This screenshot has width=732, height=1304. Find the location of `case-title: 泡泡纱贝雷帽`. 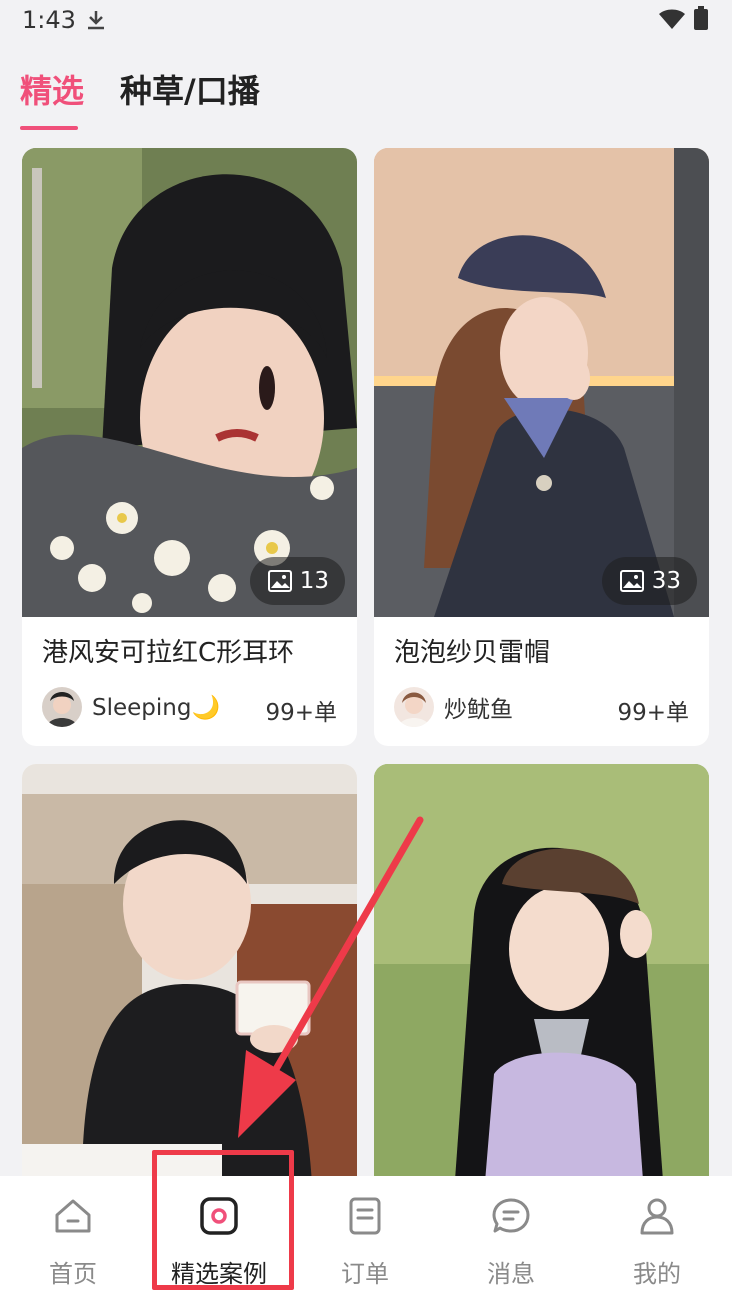

case-title: 泡泡纱贝雷帽 is located at coordinates (472, 653).